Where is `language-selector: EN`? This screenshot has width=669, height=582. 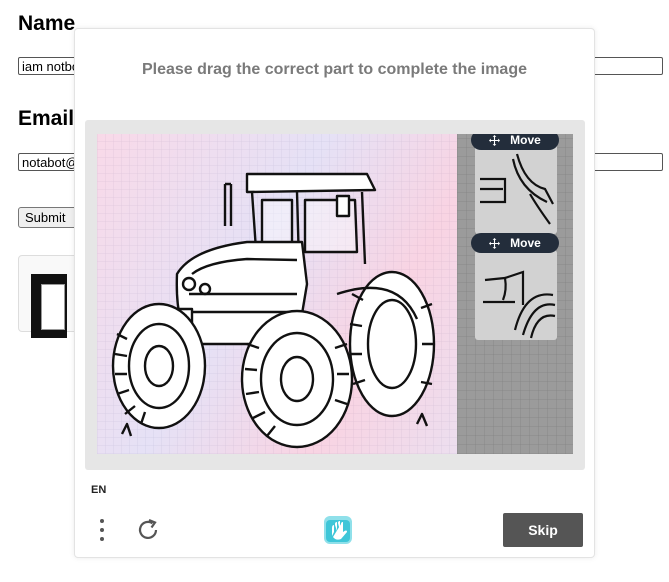
language-selector: EN is located at coordinates (98, 490).